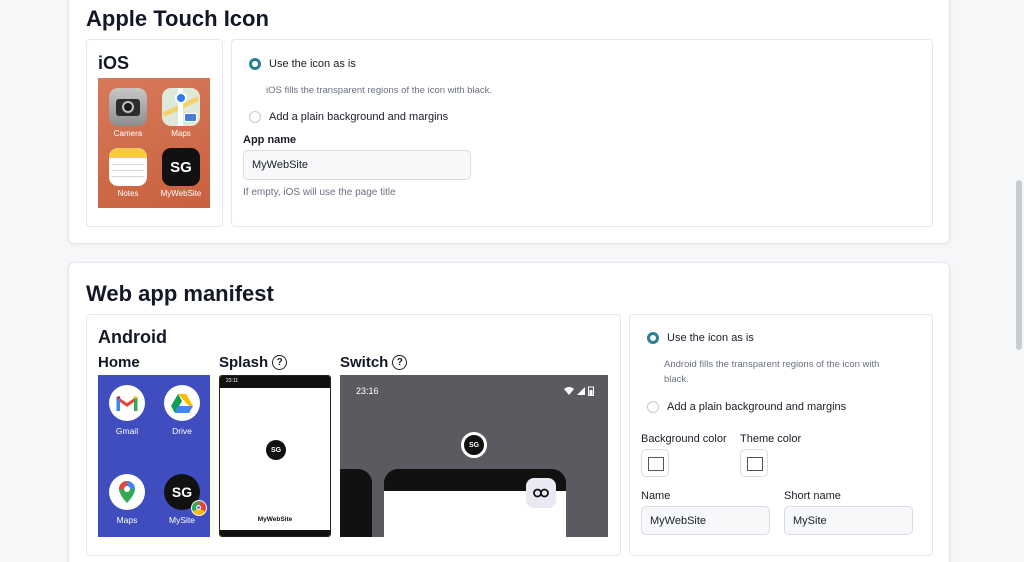 The width and height of the screenshot is (1024, 562). I want to click on splash-preview-title: Splash ?, so click(253, 362).